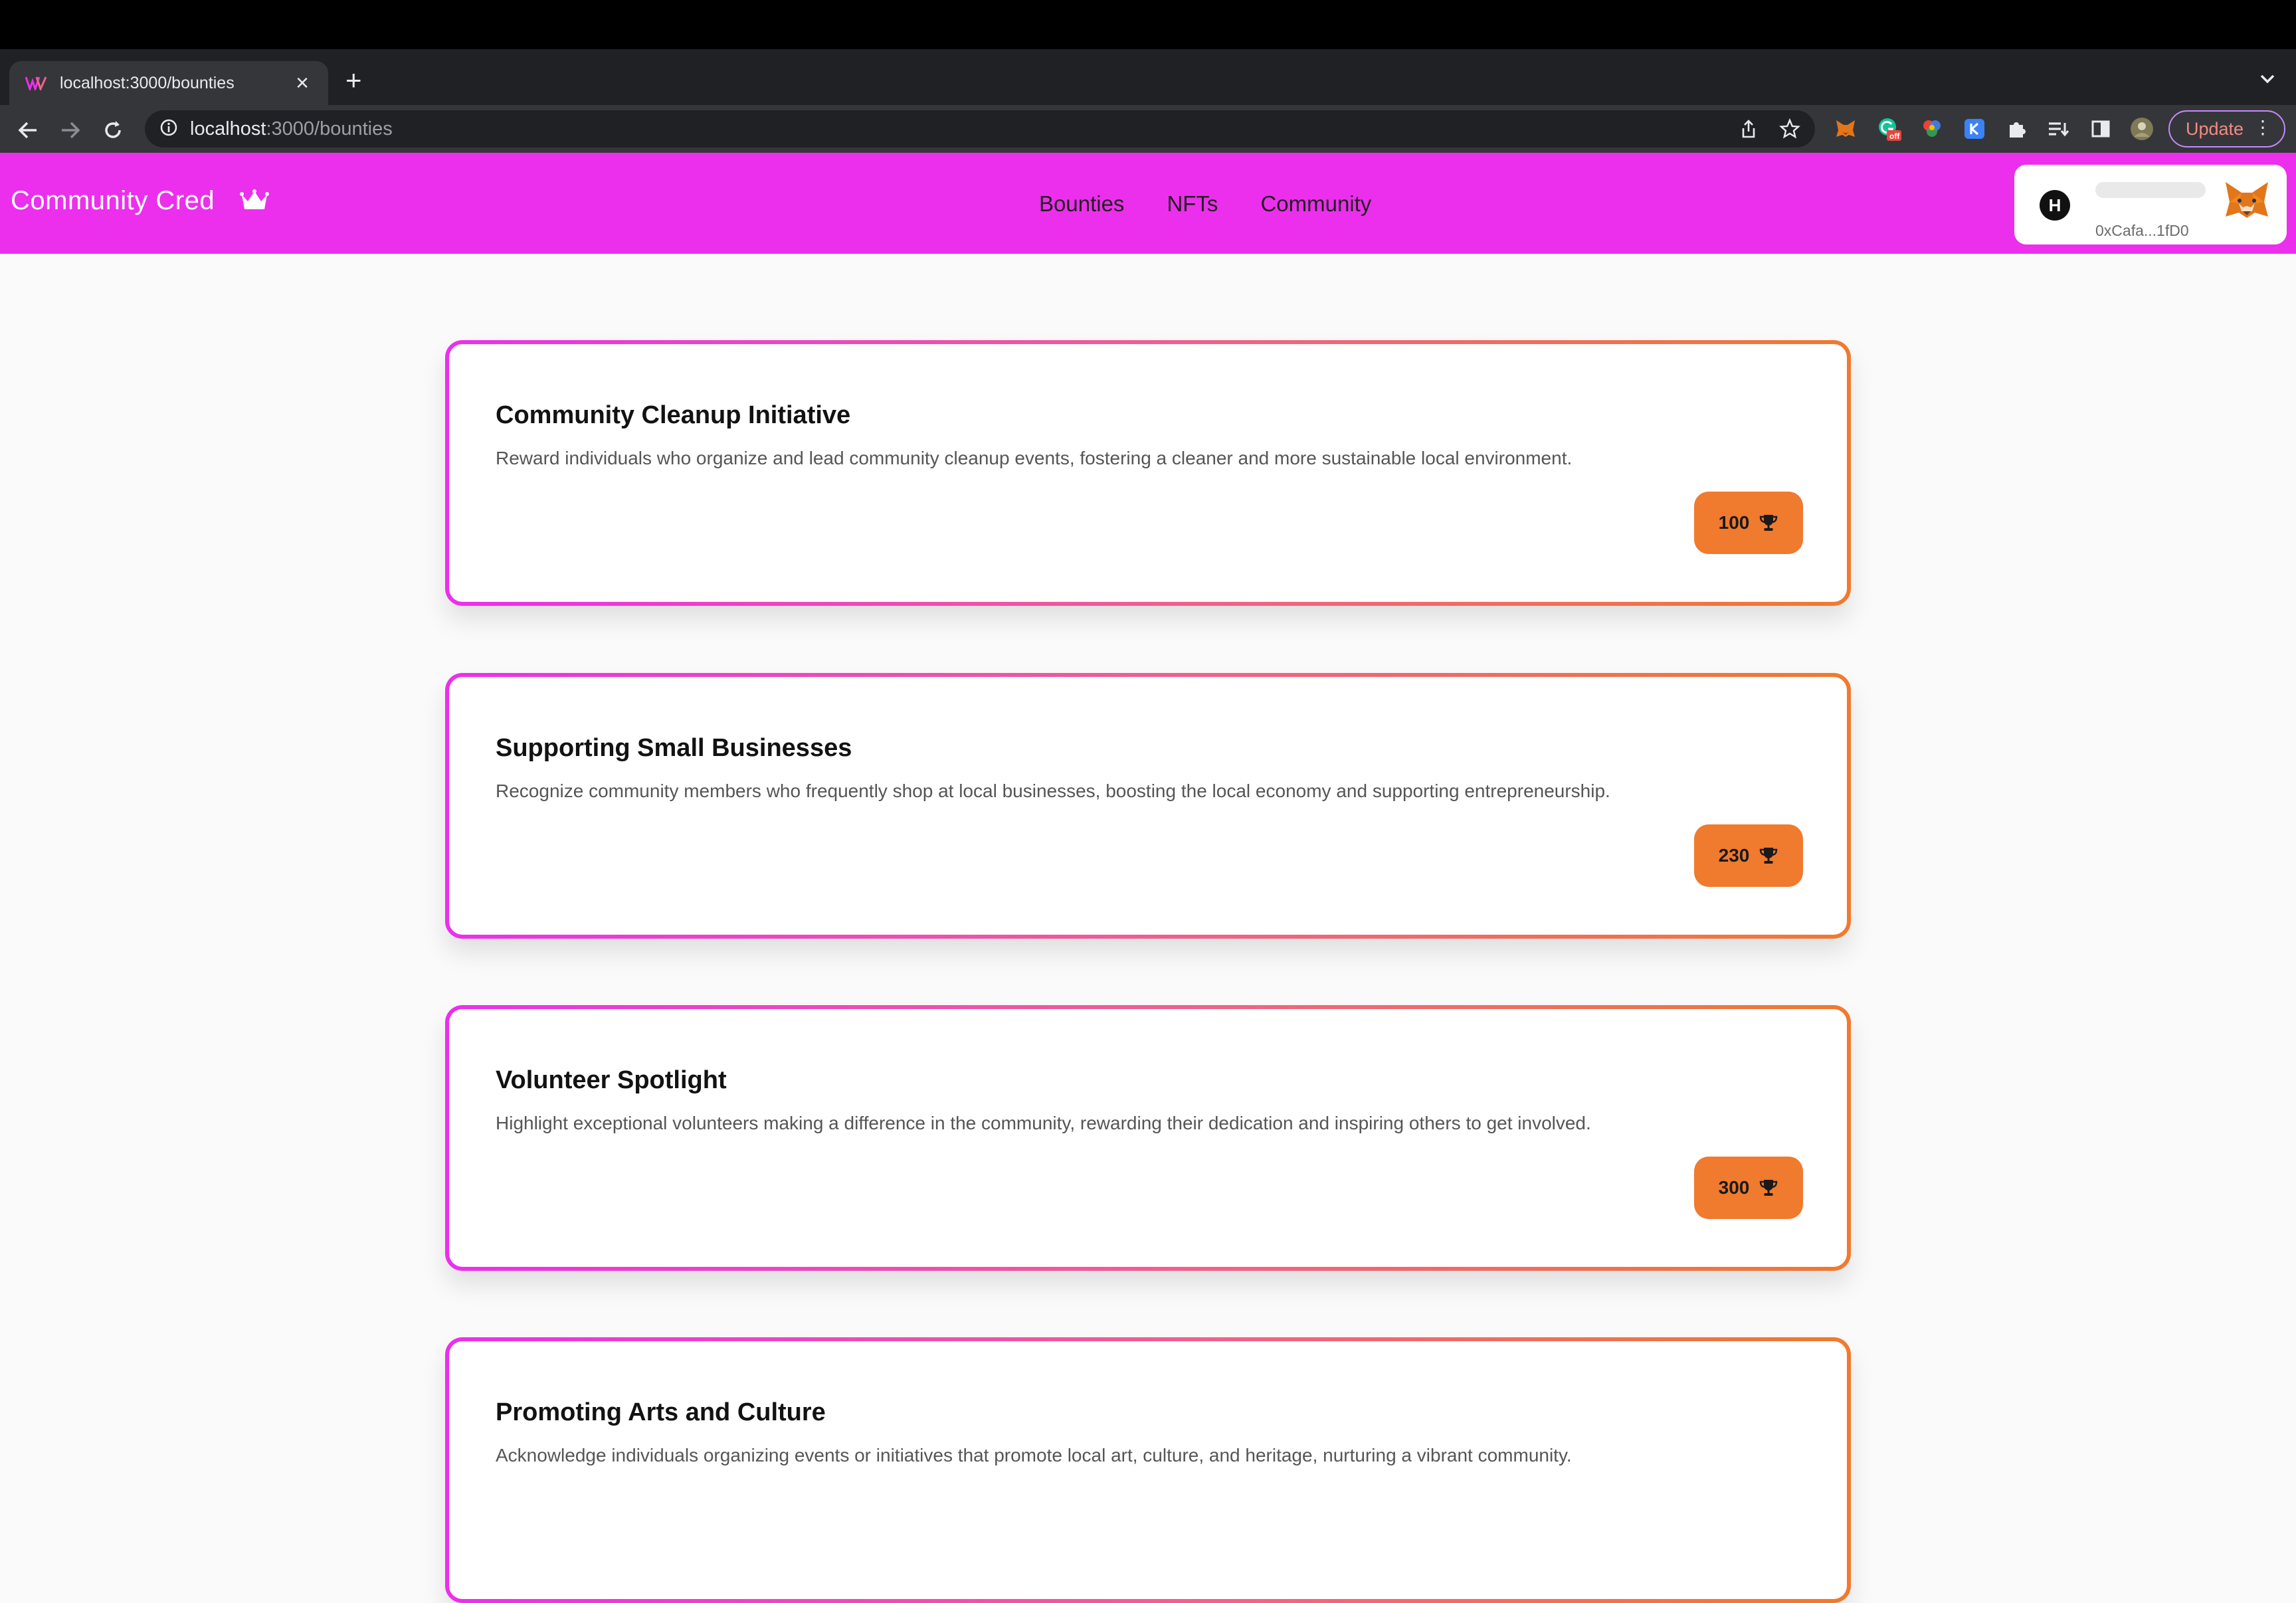 The height and width of the screenshot is (1603, 2296). I want to click on update-button: Update ⋮, so click(2226, 128).